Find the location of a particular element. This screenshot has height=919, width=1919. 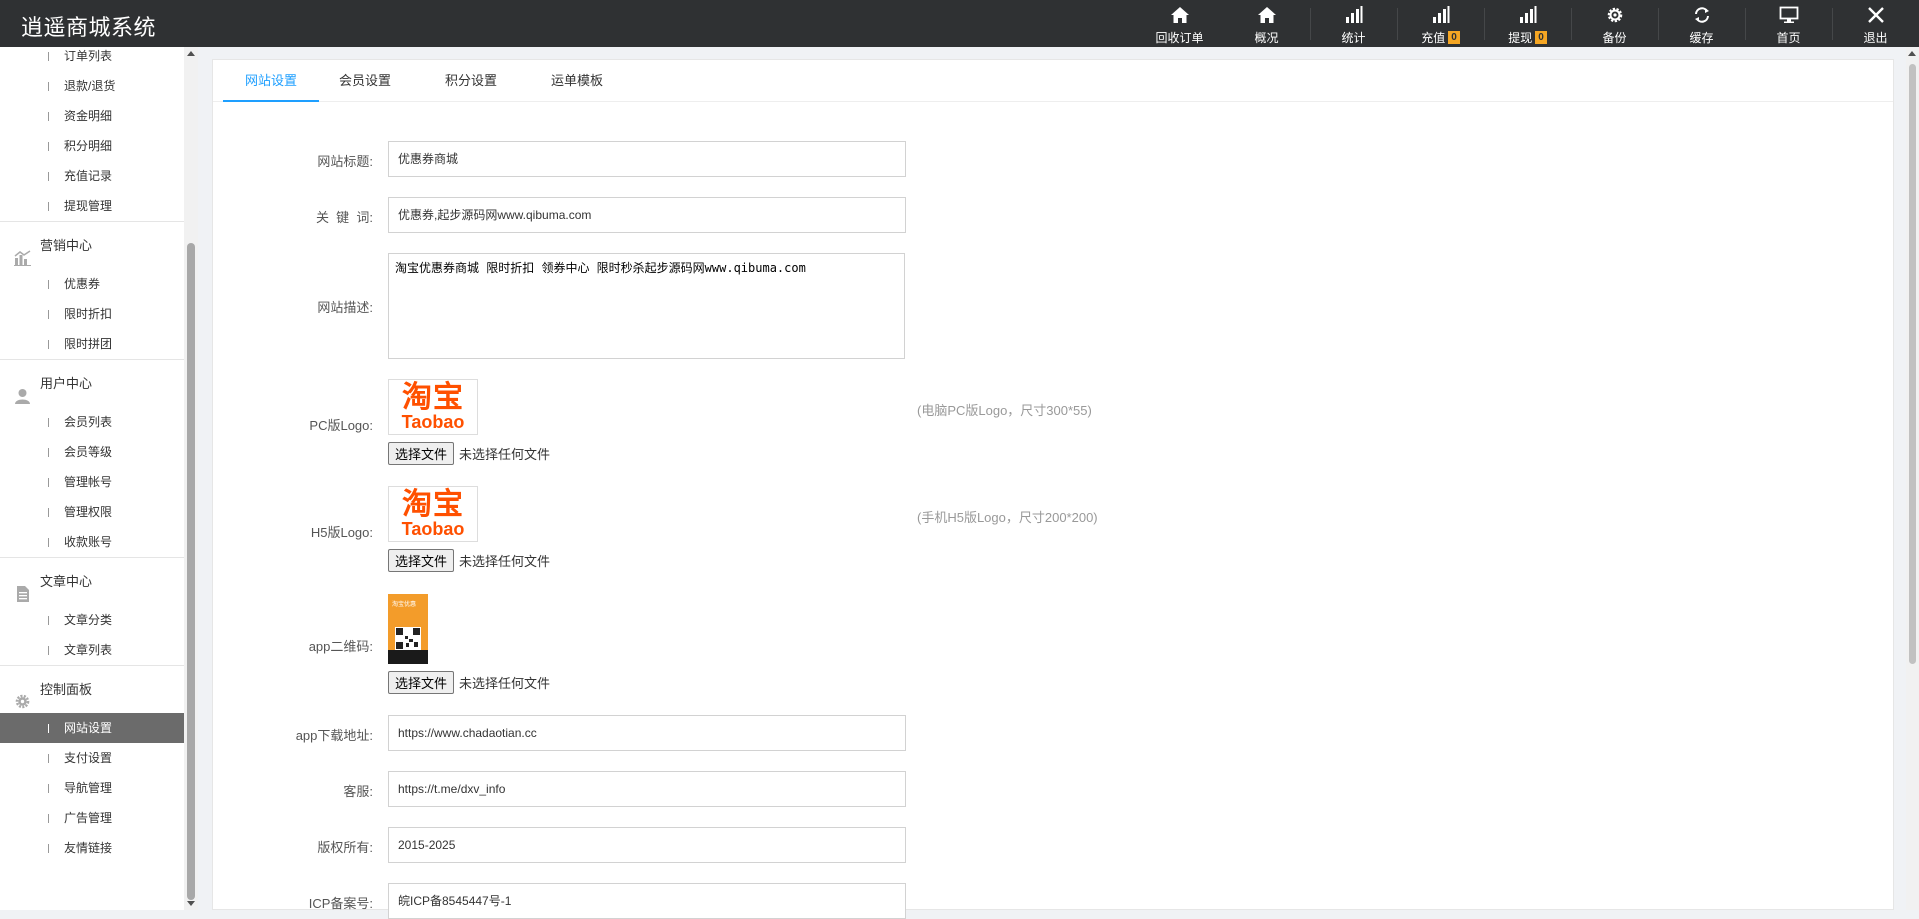

sidebar-item-payment-settings: 支付设置 is located at coordinates (92, 758).